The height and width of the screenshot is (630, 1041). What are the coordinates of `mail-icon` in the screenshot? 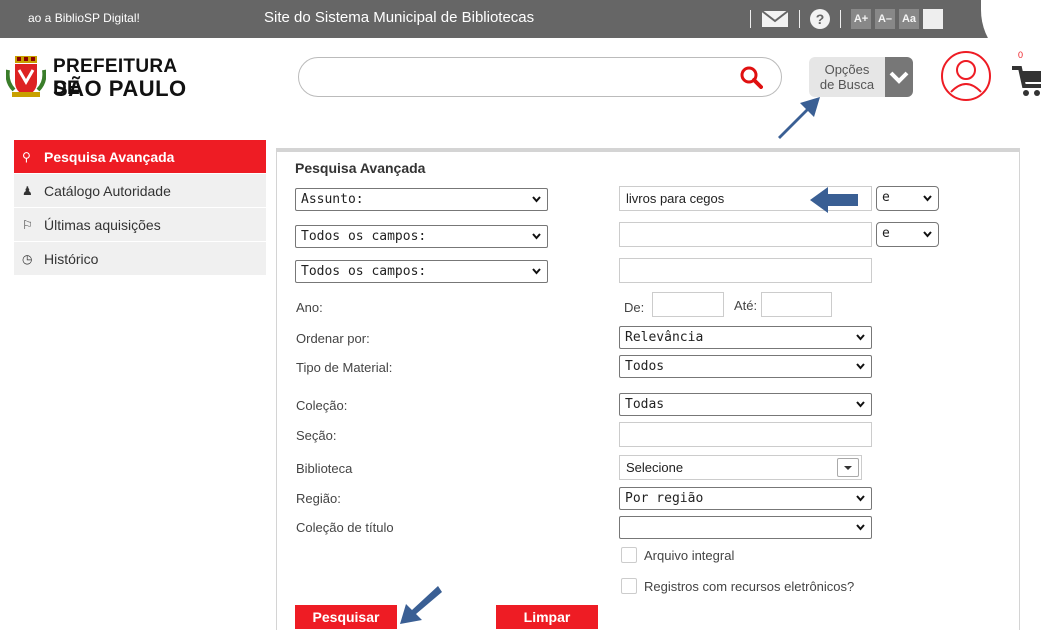 It's located at (775, 19).